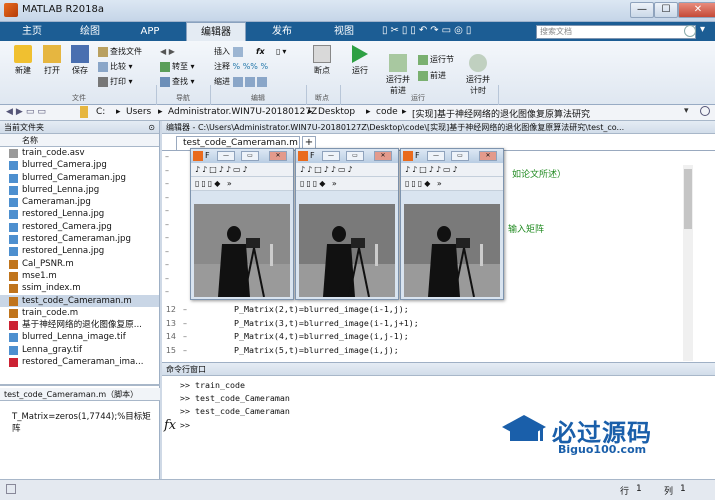 The width and height of the screenshot is (715, 500). I want to click on file-item: train_code.asv, so click(79, 153).